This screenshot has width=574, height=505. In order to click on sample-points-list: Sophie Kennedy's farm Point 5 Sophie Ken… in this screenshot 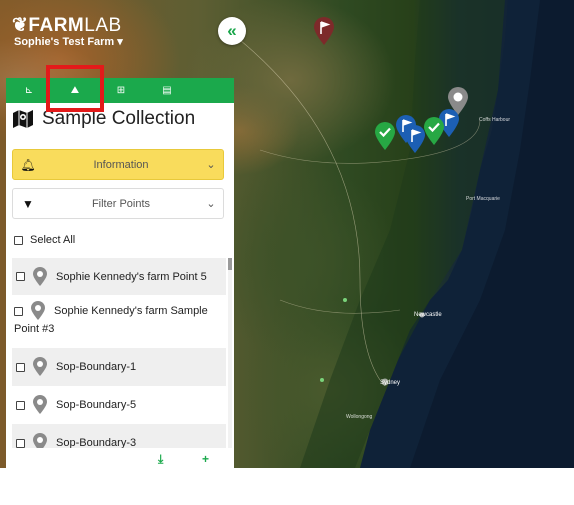, I will do `click(119, 353)`.